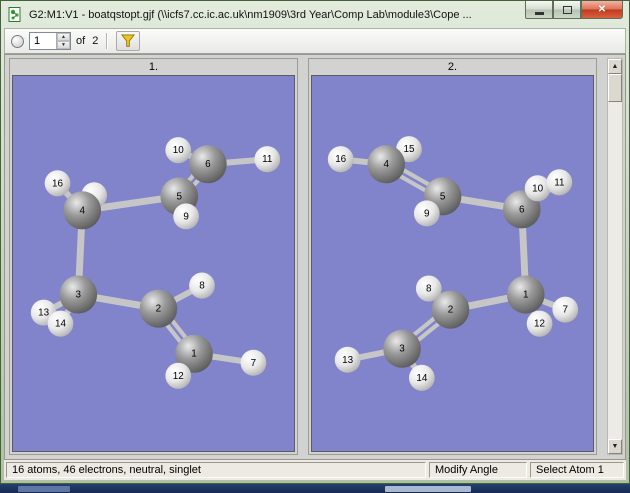  I want to click on minimize-icon, so click(539, 13).